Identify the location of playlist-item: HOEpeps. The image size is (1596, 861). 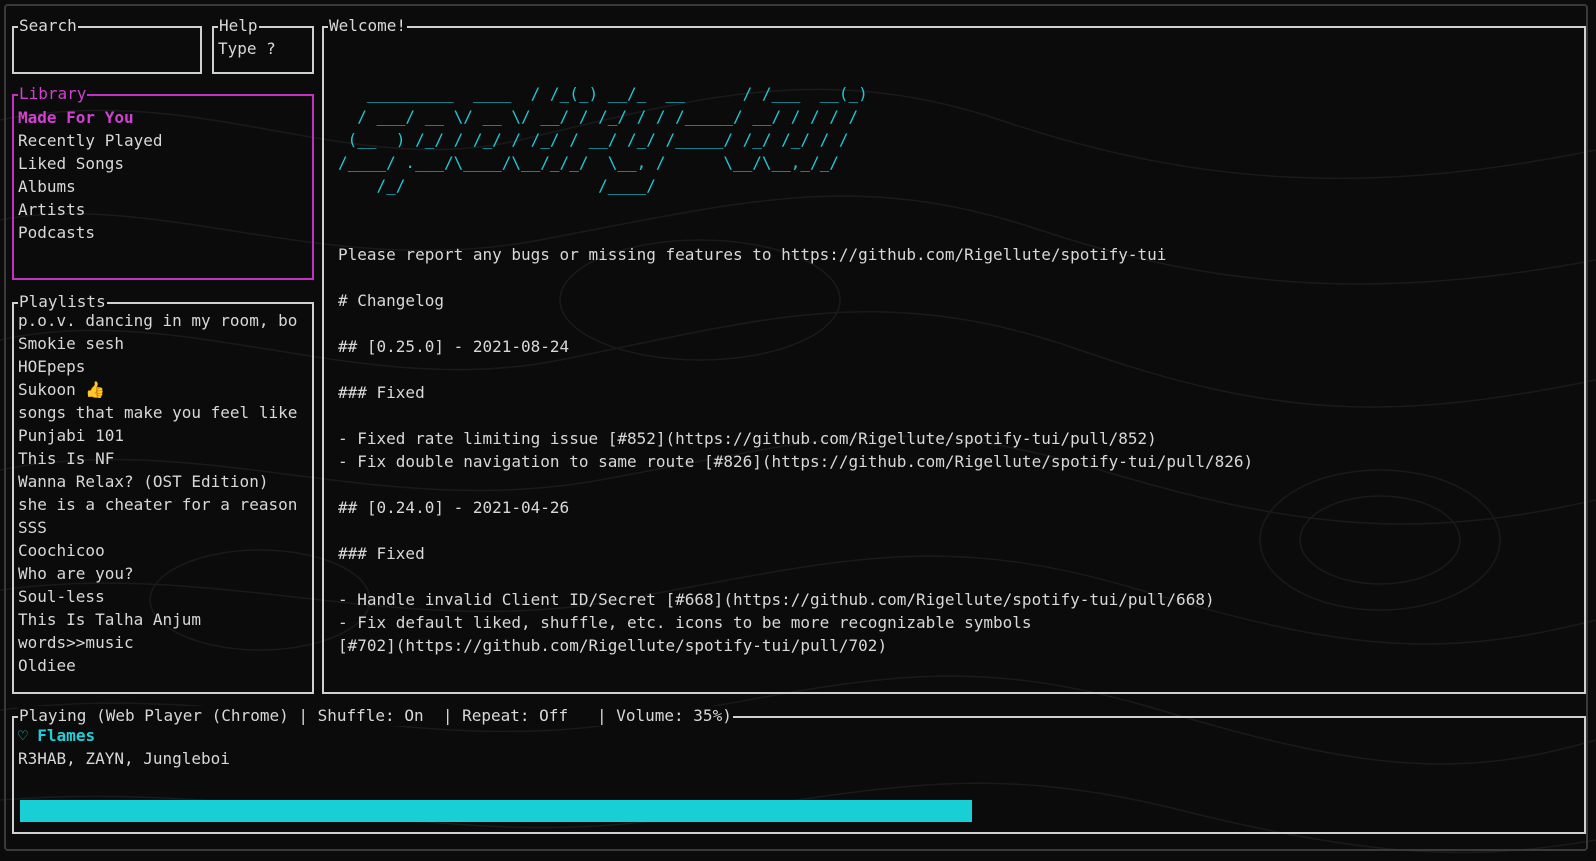
(164, 366).